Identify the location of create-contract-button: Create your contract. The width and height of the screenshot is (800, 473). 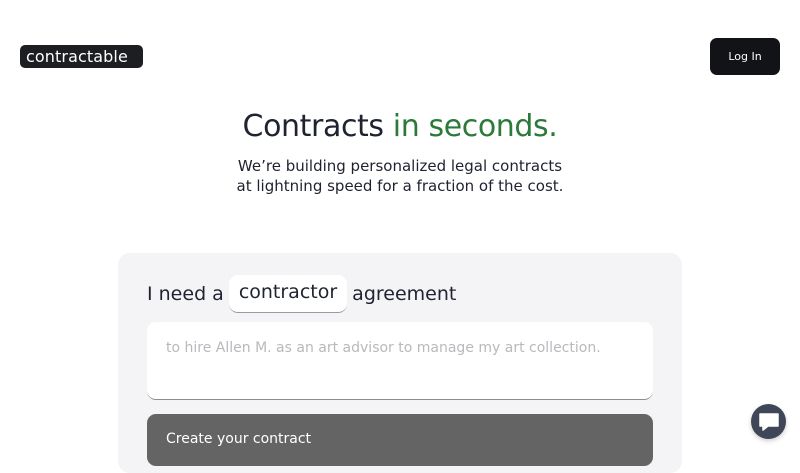
(400, 440).